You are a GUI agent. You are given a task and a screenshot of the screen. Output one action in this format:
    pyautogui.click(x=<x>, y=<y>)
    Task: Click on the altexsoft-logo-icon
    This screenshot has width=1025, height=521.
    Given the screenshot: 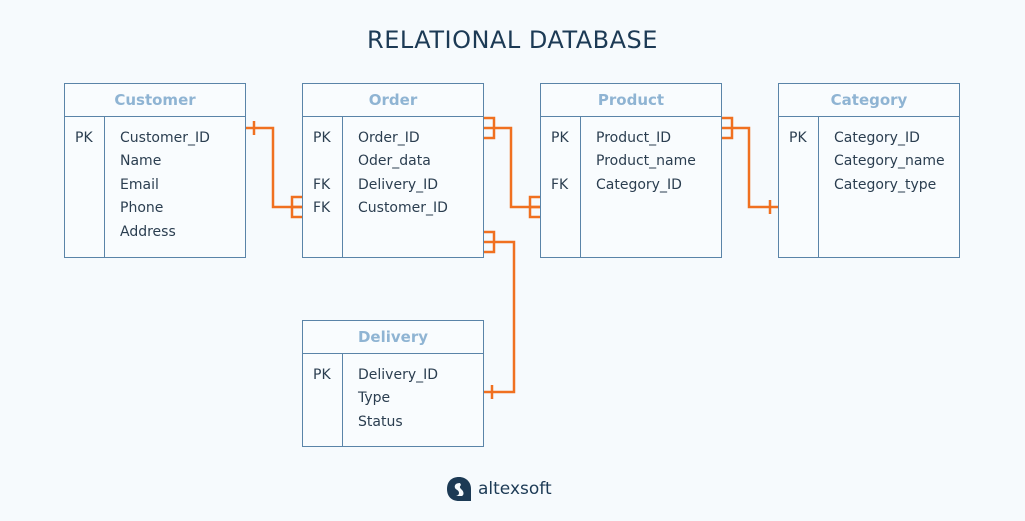 What is the action you would take?
    pyautogui.click(x=459, y=489)
    